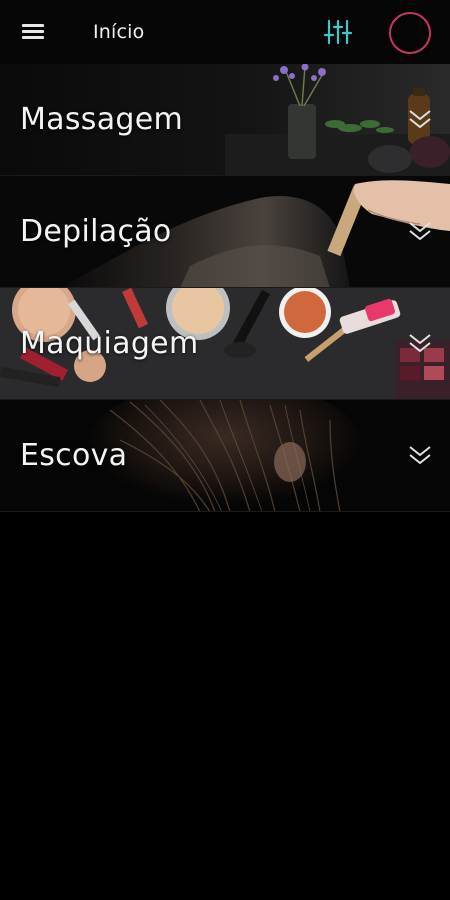 This screenshot has width=450, height=900. Describe the element at coordinates (119, 32) in the screenshot. I see `page-title: Início` at that location.